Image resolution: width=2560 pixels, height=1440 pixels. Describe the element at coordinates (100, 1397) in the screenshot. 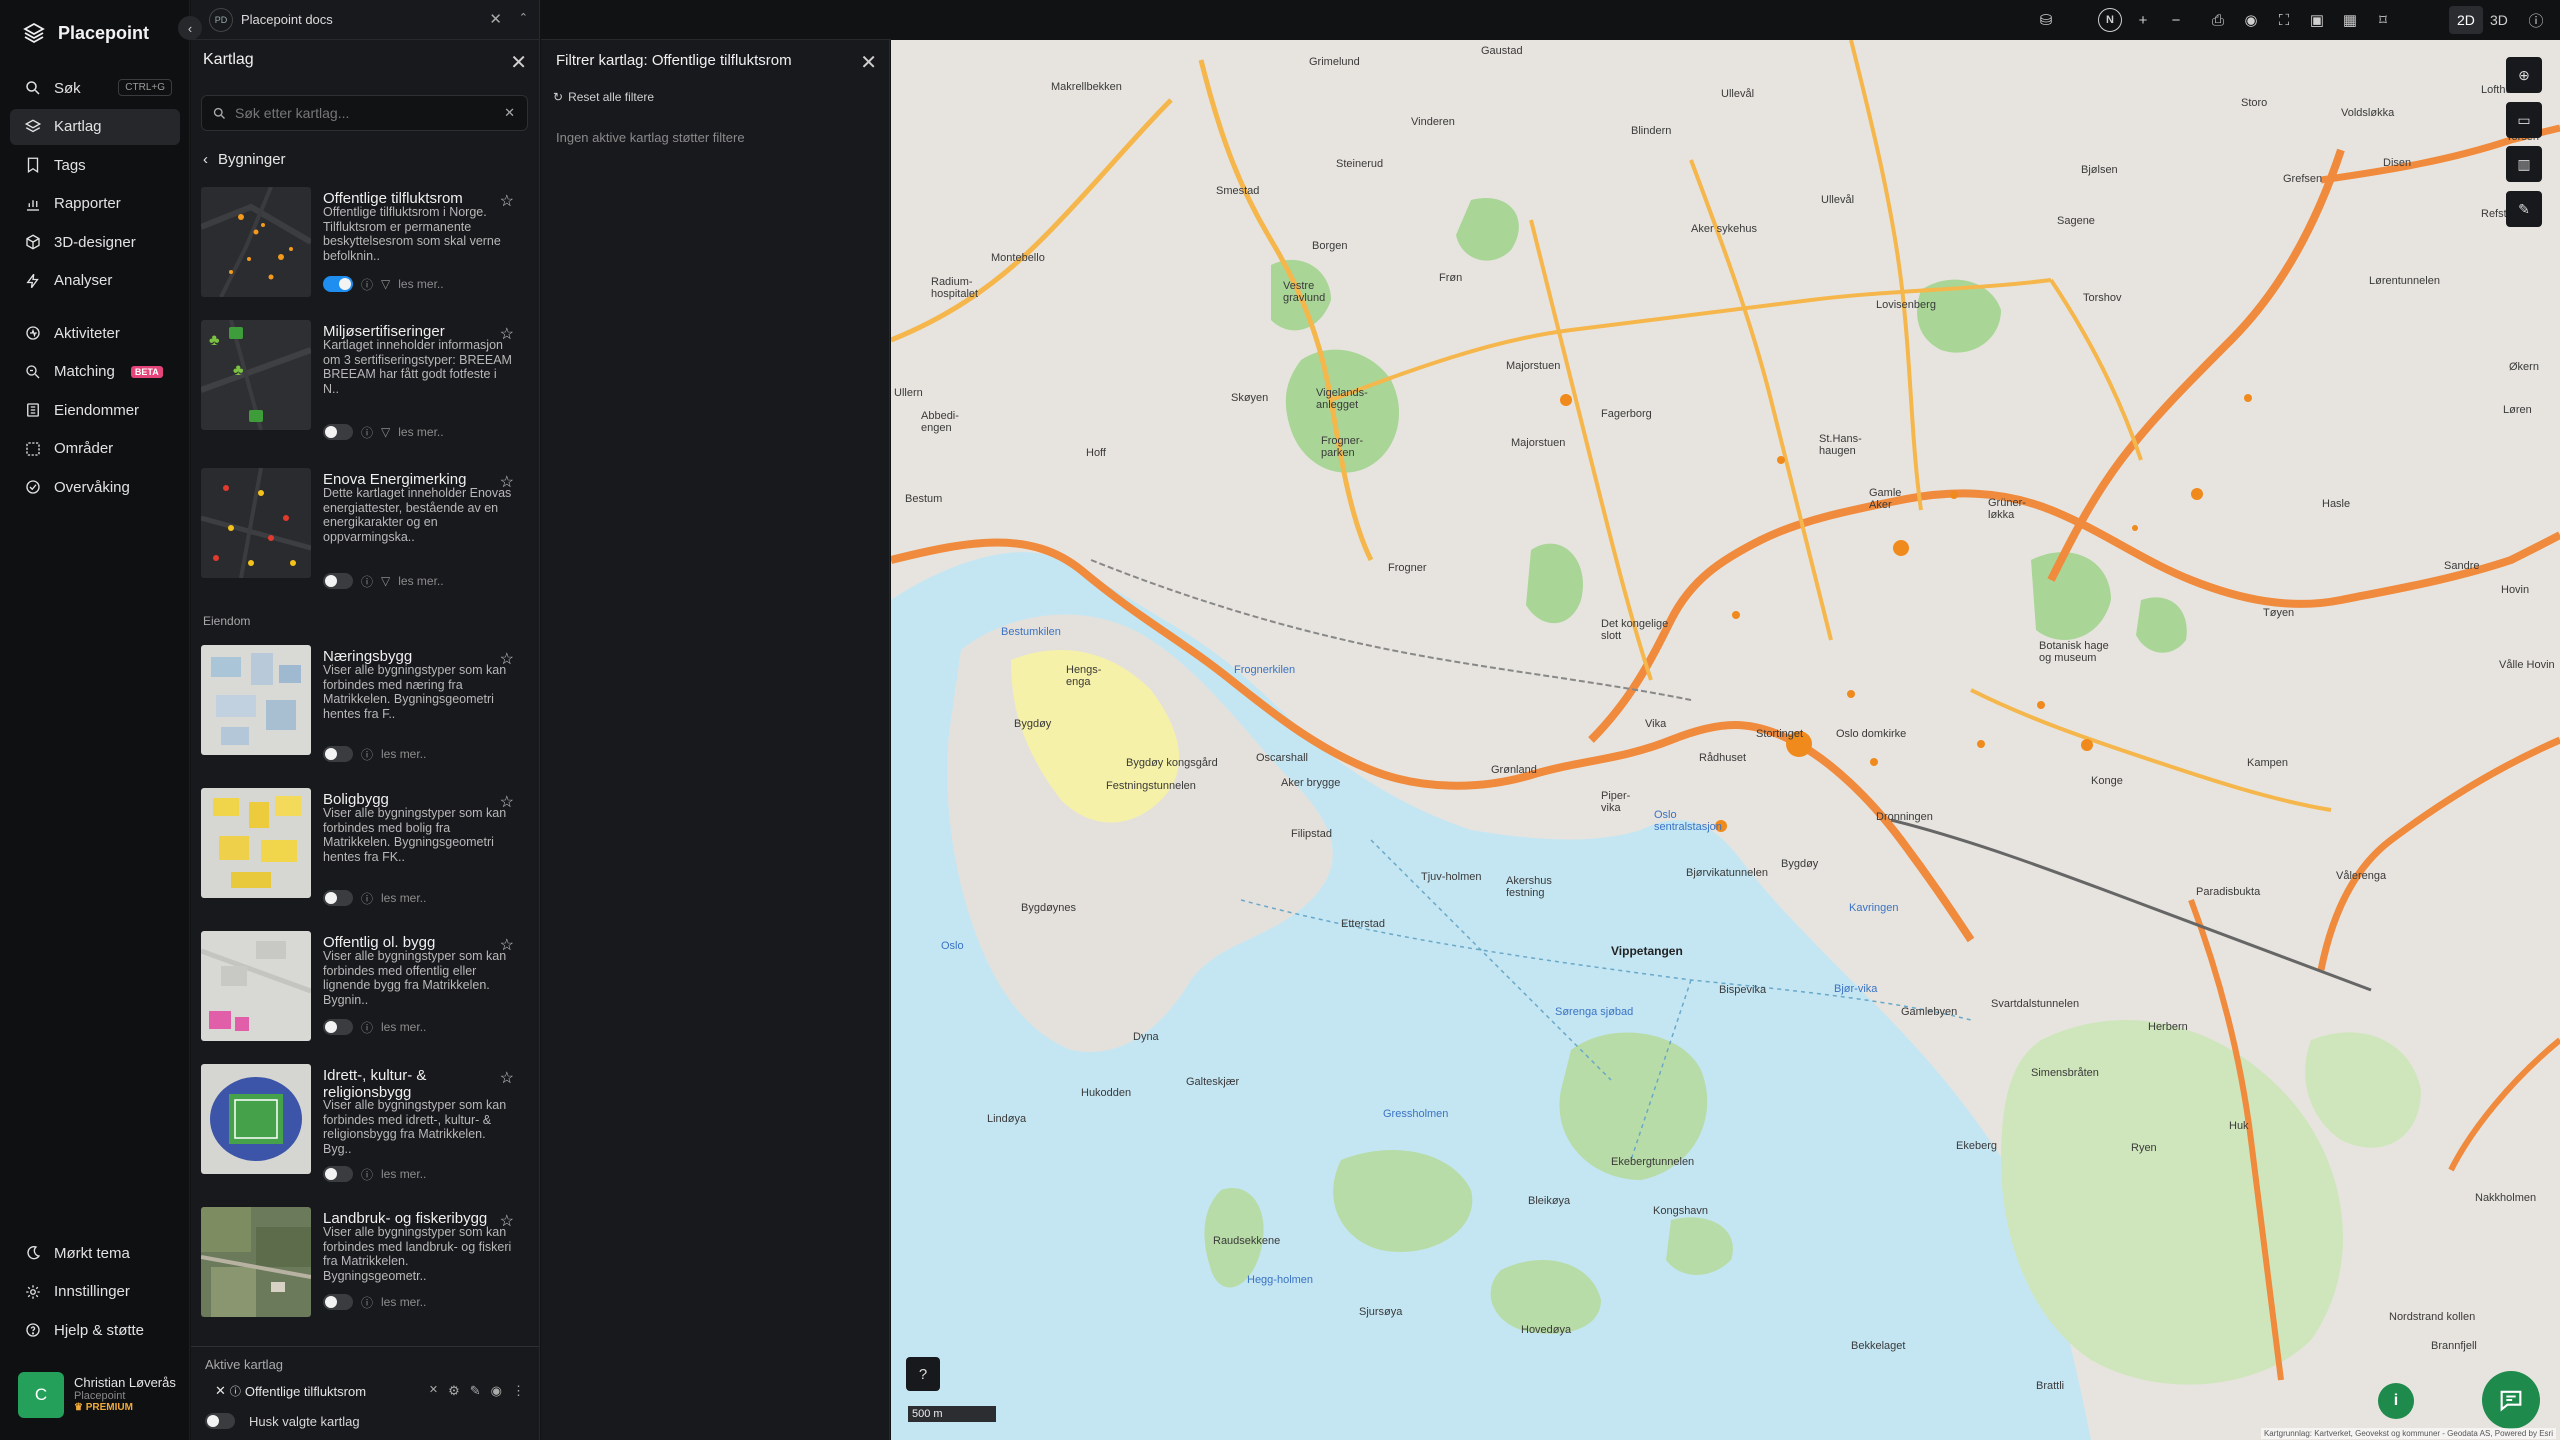

I see `user-profile: C Christian Løverås Placepoint ♛ PREMIUM` at that location.